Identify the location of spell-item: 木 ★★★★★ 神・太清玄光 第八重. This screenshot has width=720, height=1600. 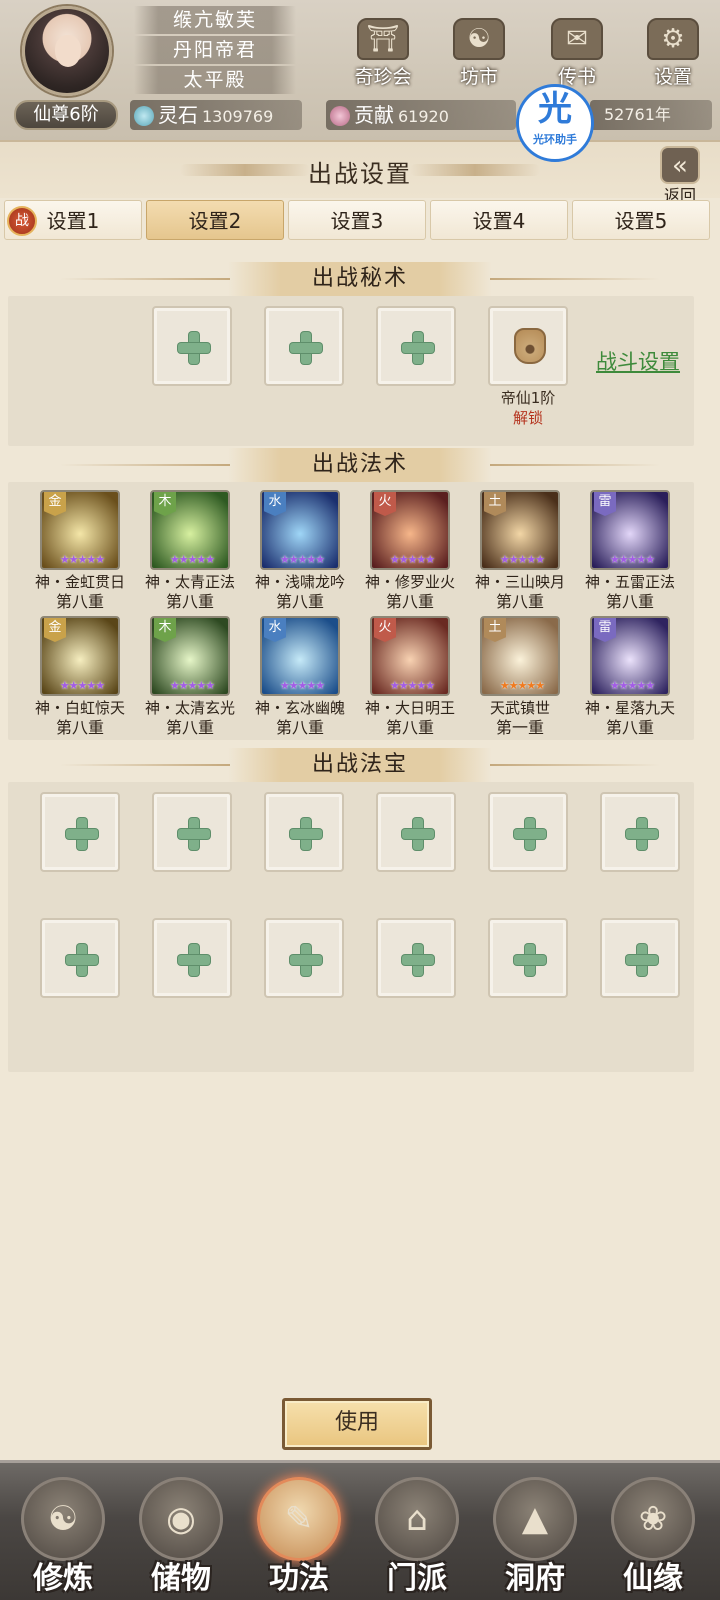
(190, 677).